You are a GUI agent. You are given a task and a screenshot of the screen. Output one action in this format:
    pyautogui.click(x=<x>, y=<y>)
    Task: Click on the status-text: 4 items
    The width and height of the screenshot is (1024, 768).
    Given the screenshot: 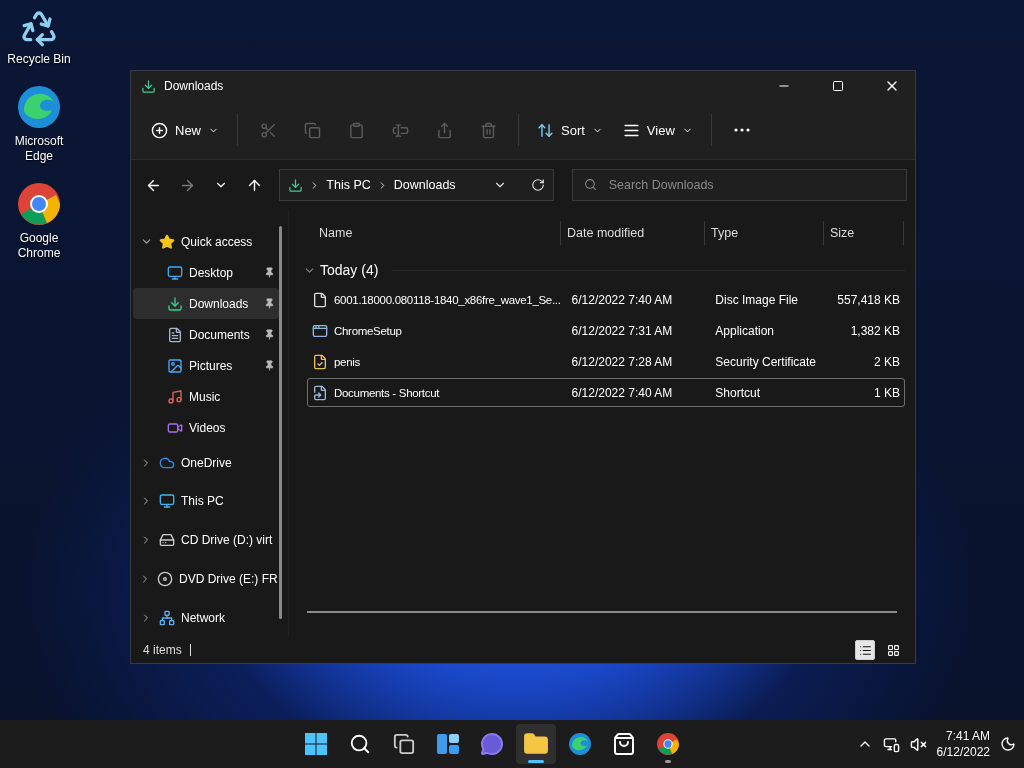 What is the action you would take?
    pyautogui.click(x=162, y=650)
    